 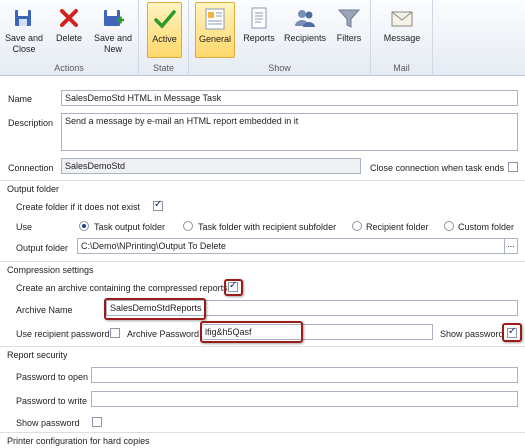 I want to click on ribbon-group-show: General Reports Recipients Filters Show, so click(x=280, y=38).